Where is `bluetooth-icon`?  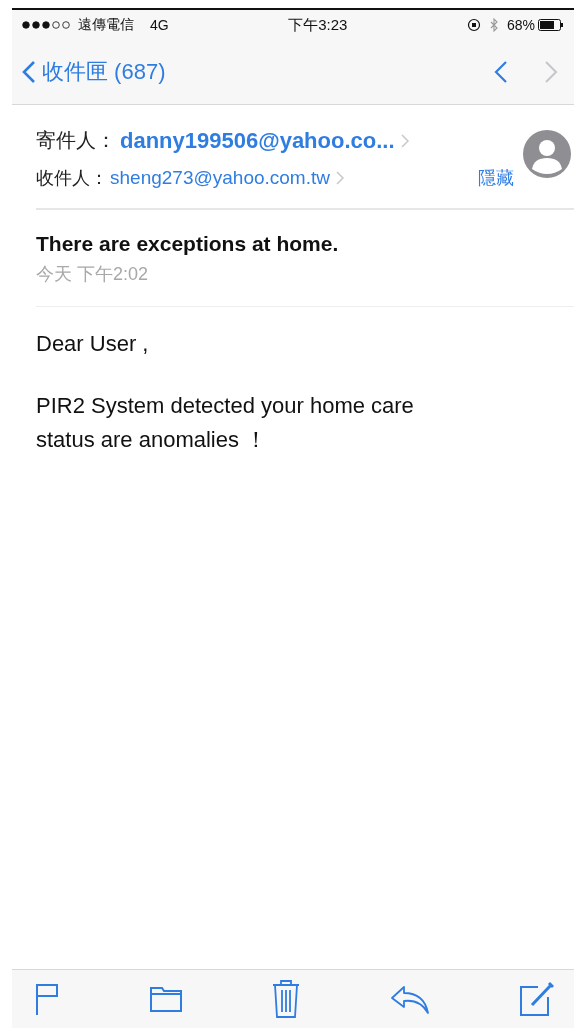 bluetooth-icon is located at coordinates (494, 25).